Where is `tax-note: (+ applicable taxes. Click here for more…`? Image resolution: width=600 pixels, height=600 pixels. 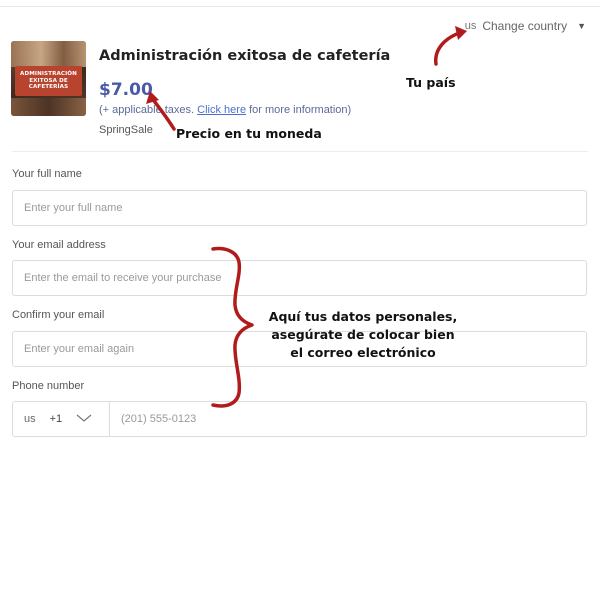 tax-note: (+ applicable taxes. Click here for more… is located at coordinates (225, 110).